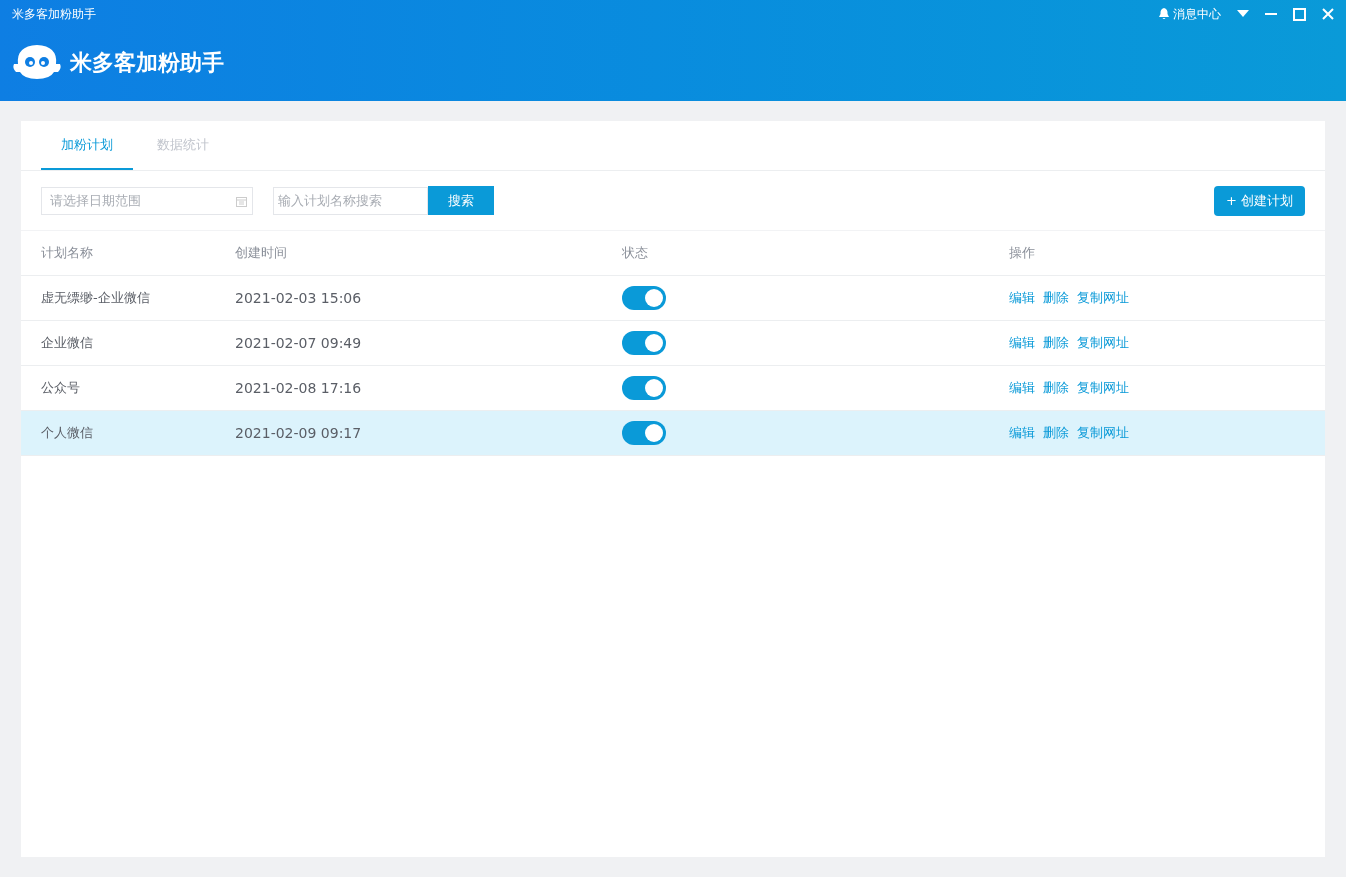 Image resolution: width=1346 pixels, height=877 pixels. Describe the element at coordinates (350, 200) in the screenshot. I see `search-field: 输入计划名称搜索` at that location.